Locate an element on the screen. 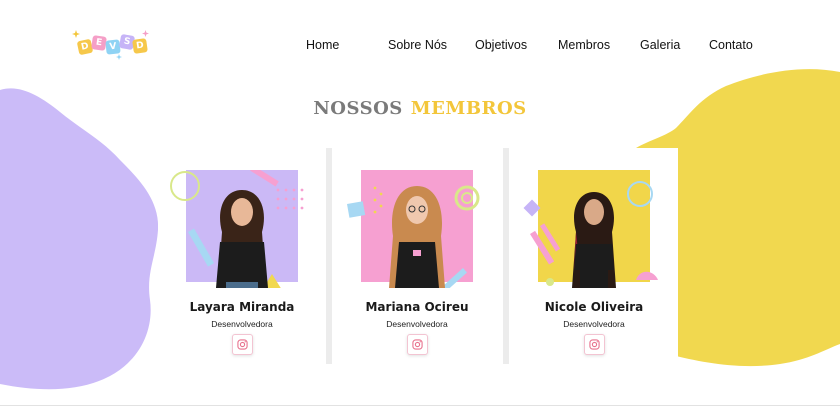  nav-contato: Contato is located at coordinates (731, 45).